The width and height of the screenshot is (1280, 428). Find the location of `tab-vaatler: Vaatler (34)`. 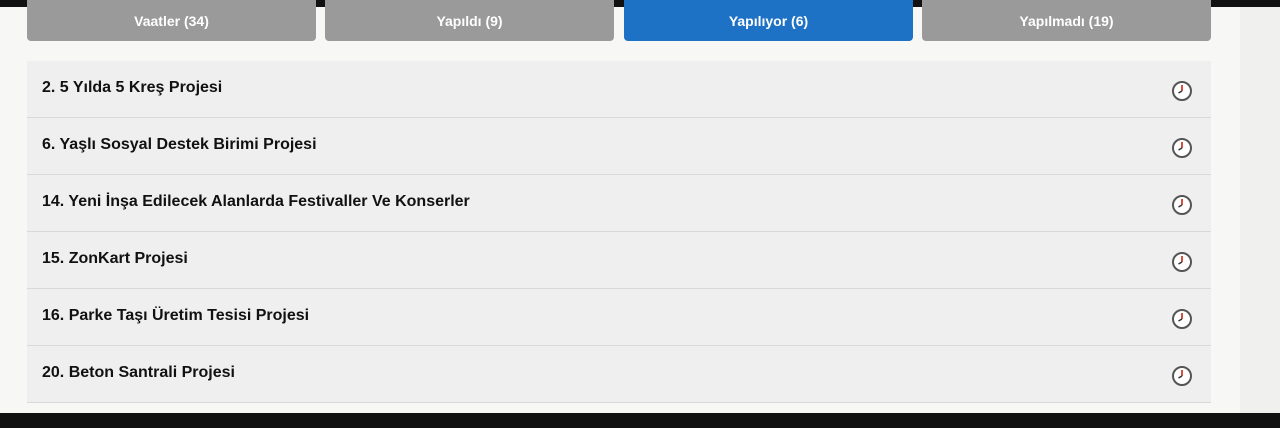

tab-vaatler: Vaatler (34) is located at coordinates (171, 20).